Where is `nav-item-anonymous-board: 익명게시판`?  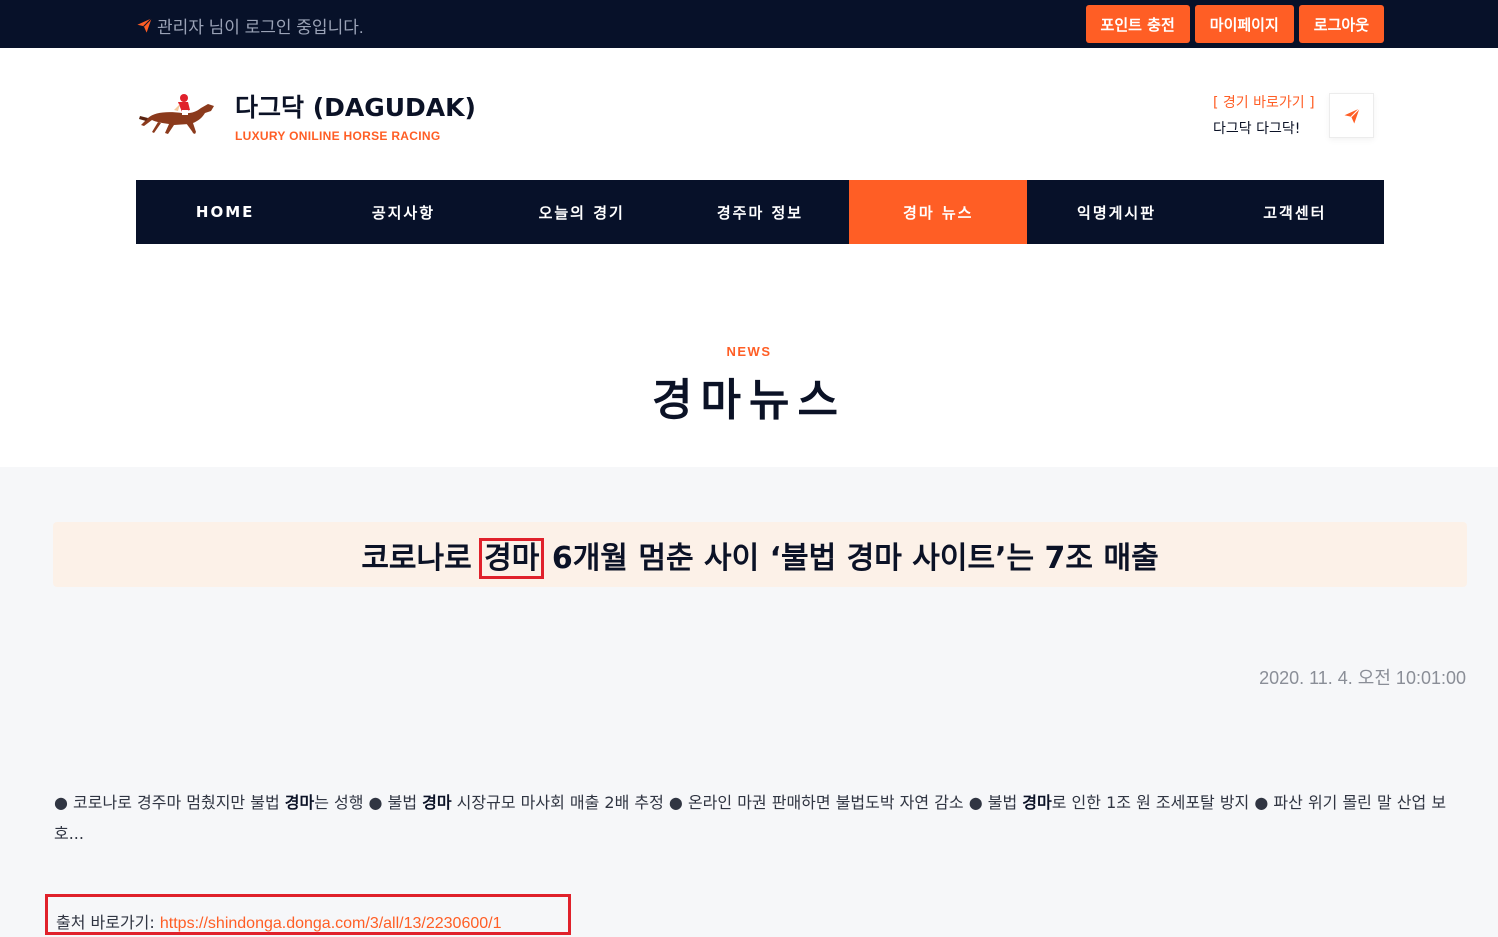 nav-item-anonymous-board: 익명게시판 is located at coordinates (1116, 212).